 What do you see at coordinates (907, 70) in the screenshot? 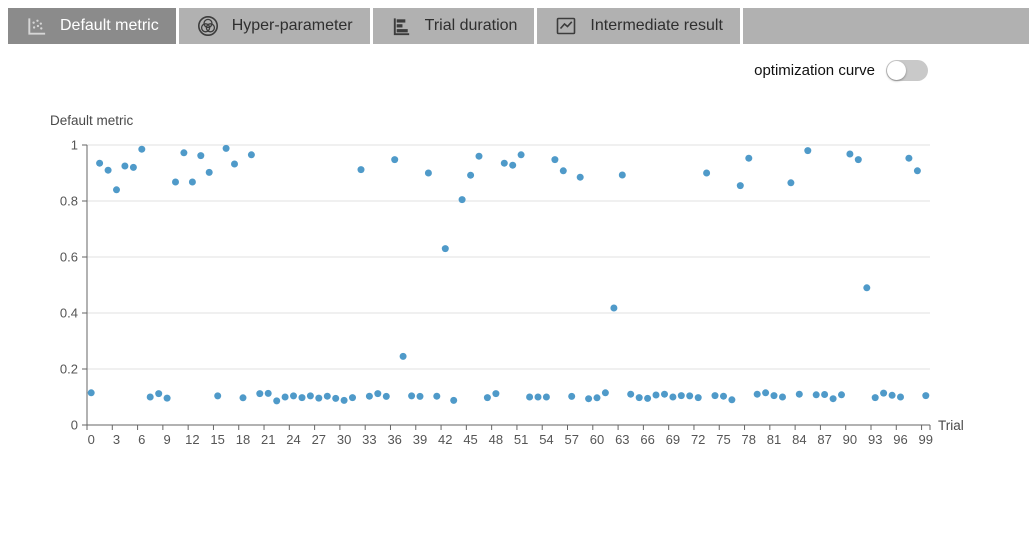
I see `optimization-curve-toggle` at bounding box center [907, 70].